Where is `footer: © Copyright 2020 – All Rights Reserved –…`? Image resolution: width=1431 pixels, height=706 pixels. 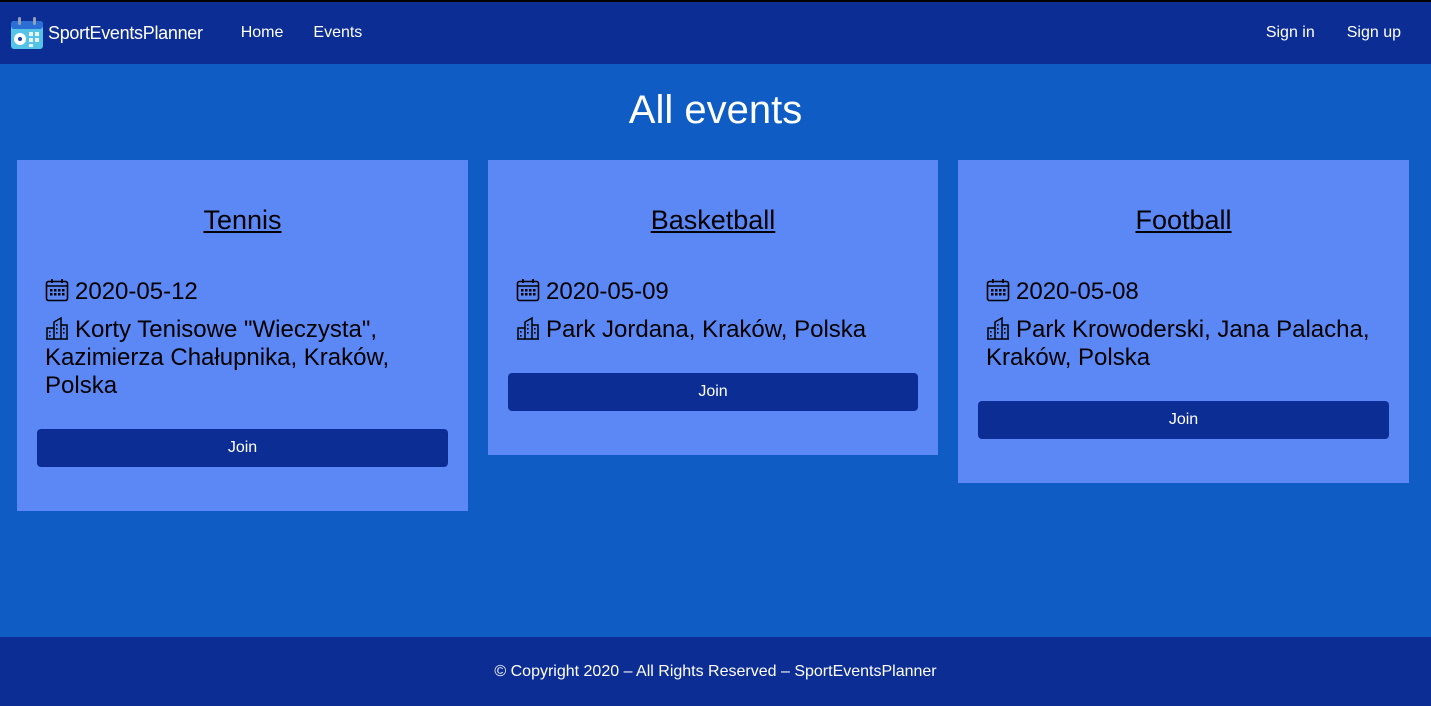
footer: © Copyright 2020 – All Rights Reserved –… is located at coordinates (715, 671).